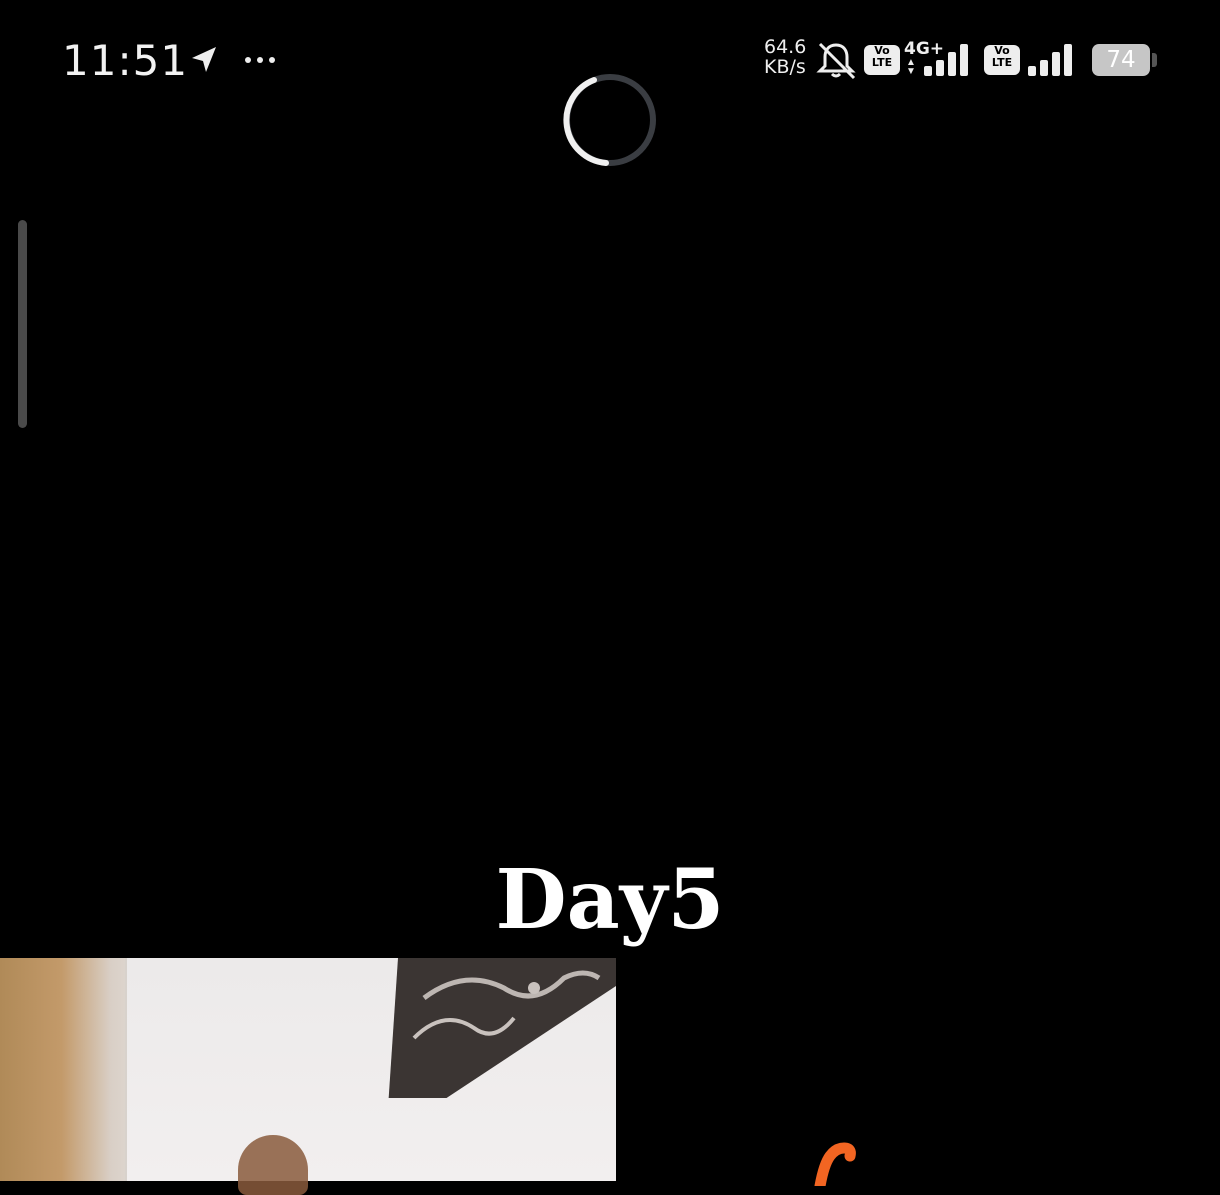 The image size is (1220, 1195). I want to click on network-speed-unit: KB/s, so click(785, 67).